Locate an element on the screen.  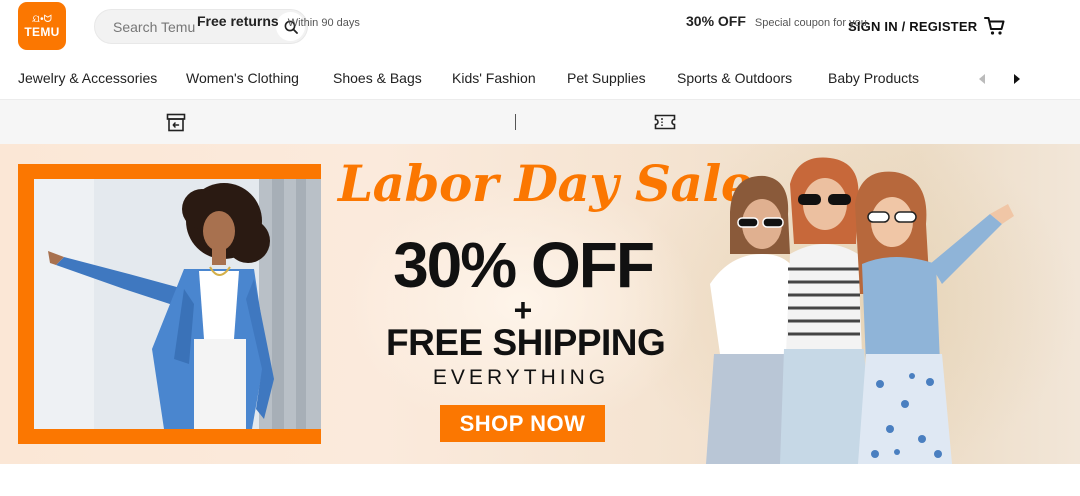
temu-logo: ଯ•ᗢ TEMU is located at coordinates (42, 26).